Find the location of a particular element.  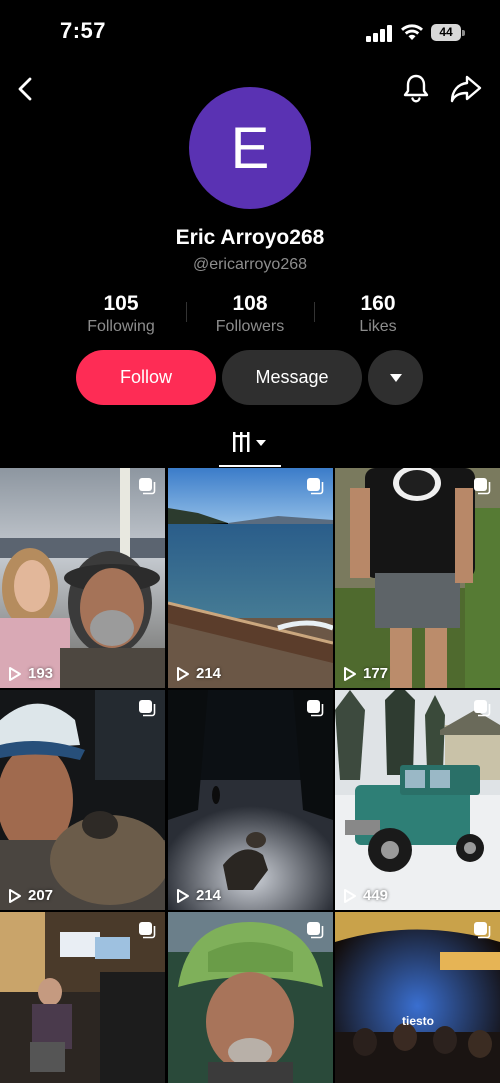

caret-down-icon is located at coordinates (395, 377).